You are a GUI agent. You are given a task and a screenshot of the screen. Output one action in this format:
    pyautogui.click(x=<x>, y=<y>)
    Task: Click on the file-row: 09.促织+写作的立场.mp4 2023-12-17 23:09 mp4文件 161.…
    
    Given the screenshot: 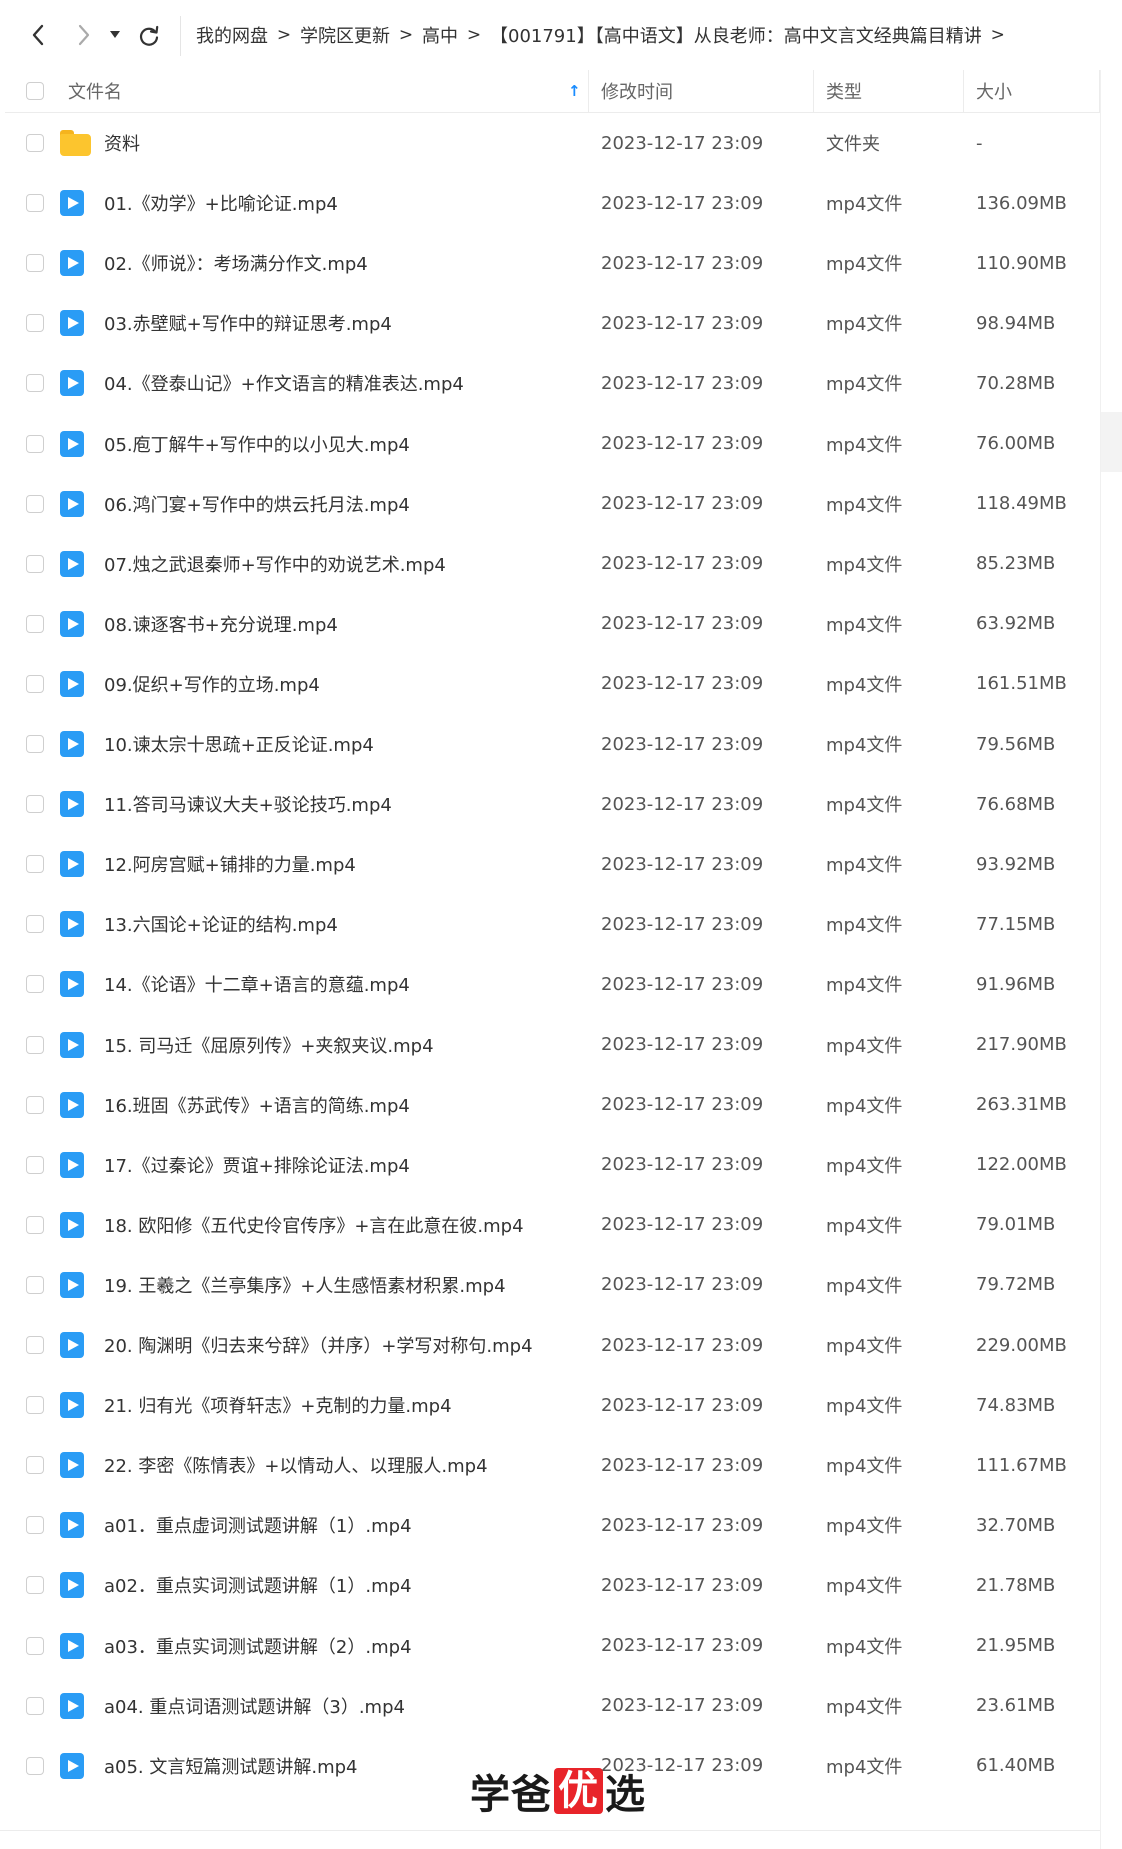 What is the action you would take?
    pyautogui.click(x=552, y=684)
    